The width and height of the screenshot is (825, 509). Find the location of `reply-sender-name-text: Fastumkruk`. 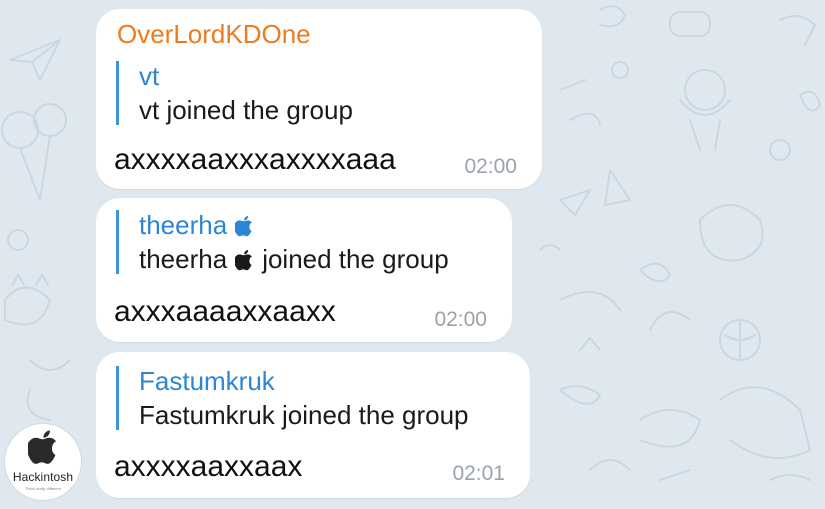

reply-sender-name-text: Fastumkruk is located at coordinates (207, 381).